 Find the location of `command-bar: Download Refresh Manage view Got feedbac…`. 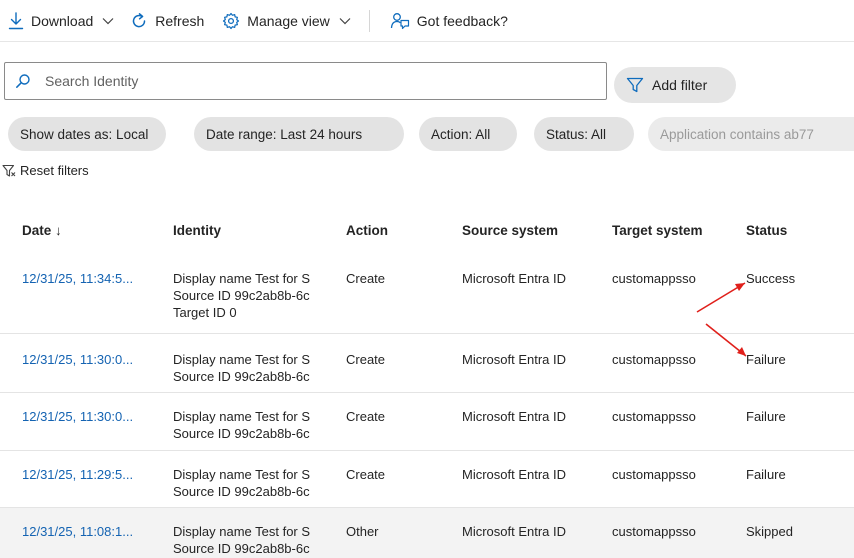

command-bar: Download Refresh Manage view Got feedbac… is located at coordinates (427, 21).